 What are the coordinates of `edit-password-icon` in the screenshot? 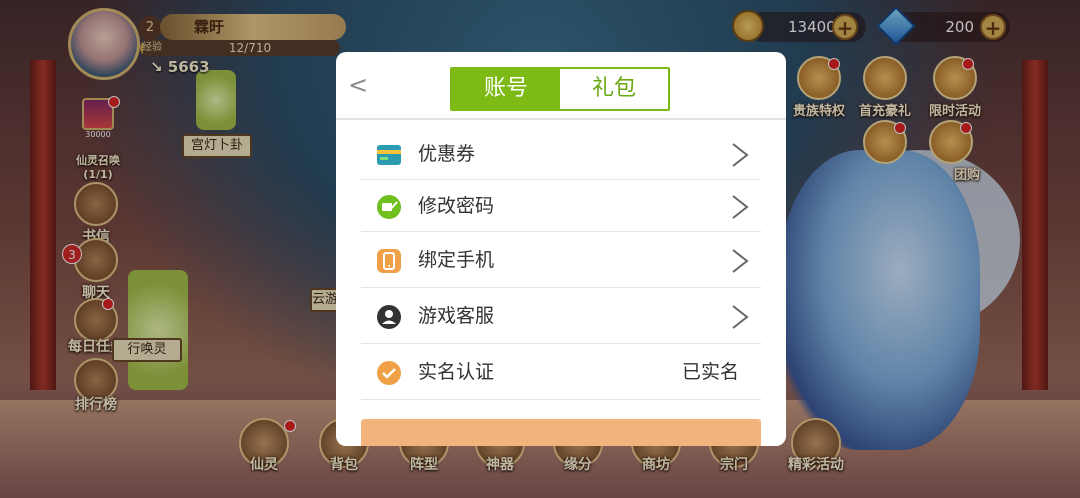 It's located at (389, 207).